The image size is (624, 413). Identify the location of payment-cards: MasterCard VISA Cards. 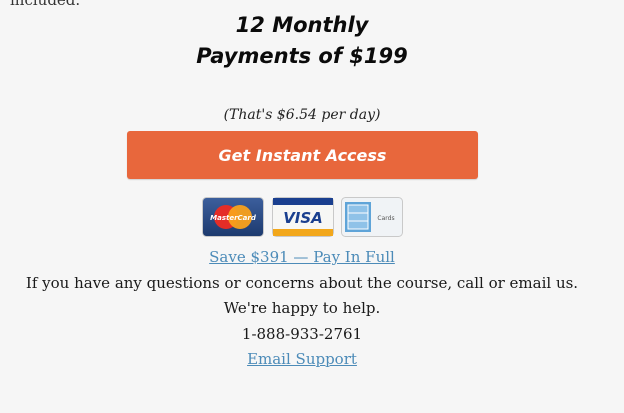
(303, 217).